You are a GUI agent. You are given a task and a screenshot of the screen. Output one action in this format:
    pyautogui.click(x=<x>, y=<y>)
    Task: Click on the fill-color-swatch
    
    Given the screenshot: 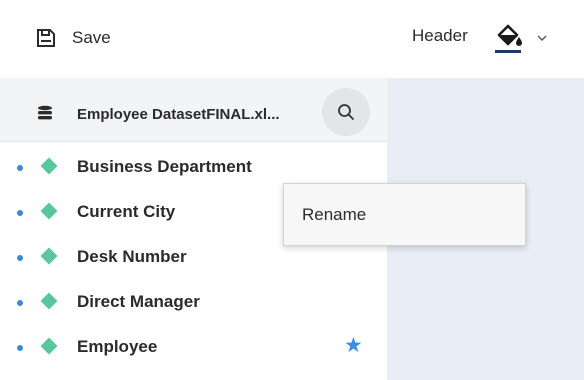 What is the action you would take?
    pyautogui.click(x=508, y=51)
    